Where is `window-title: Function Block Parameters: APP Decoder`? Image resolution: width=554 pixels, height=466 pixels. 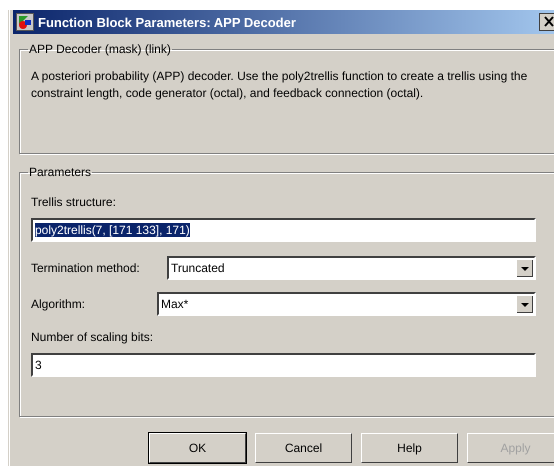 window-title: Function Block Parameters: APP Decoder is located at coordinates (167, 22).